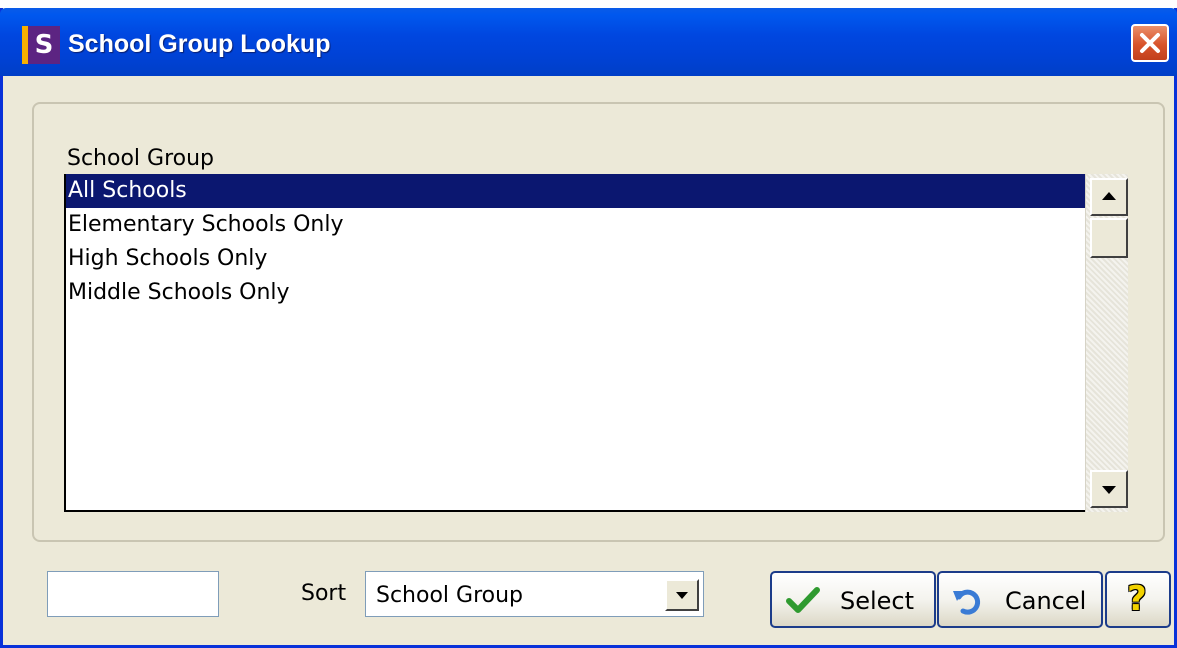 This screenshot has height=648, width=1177. I want to click on select-button-label: Select, so click(877, 601).